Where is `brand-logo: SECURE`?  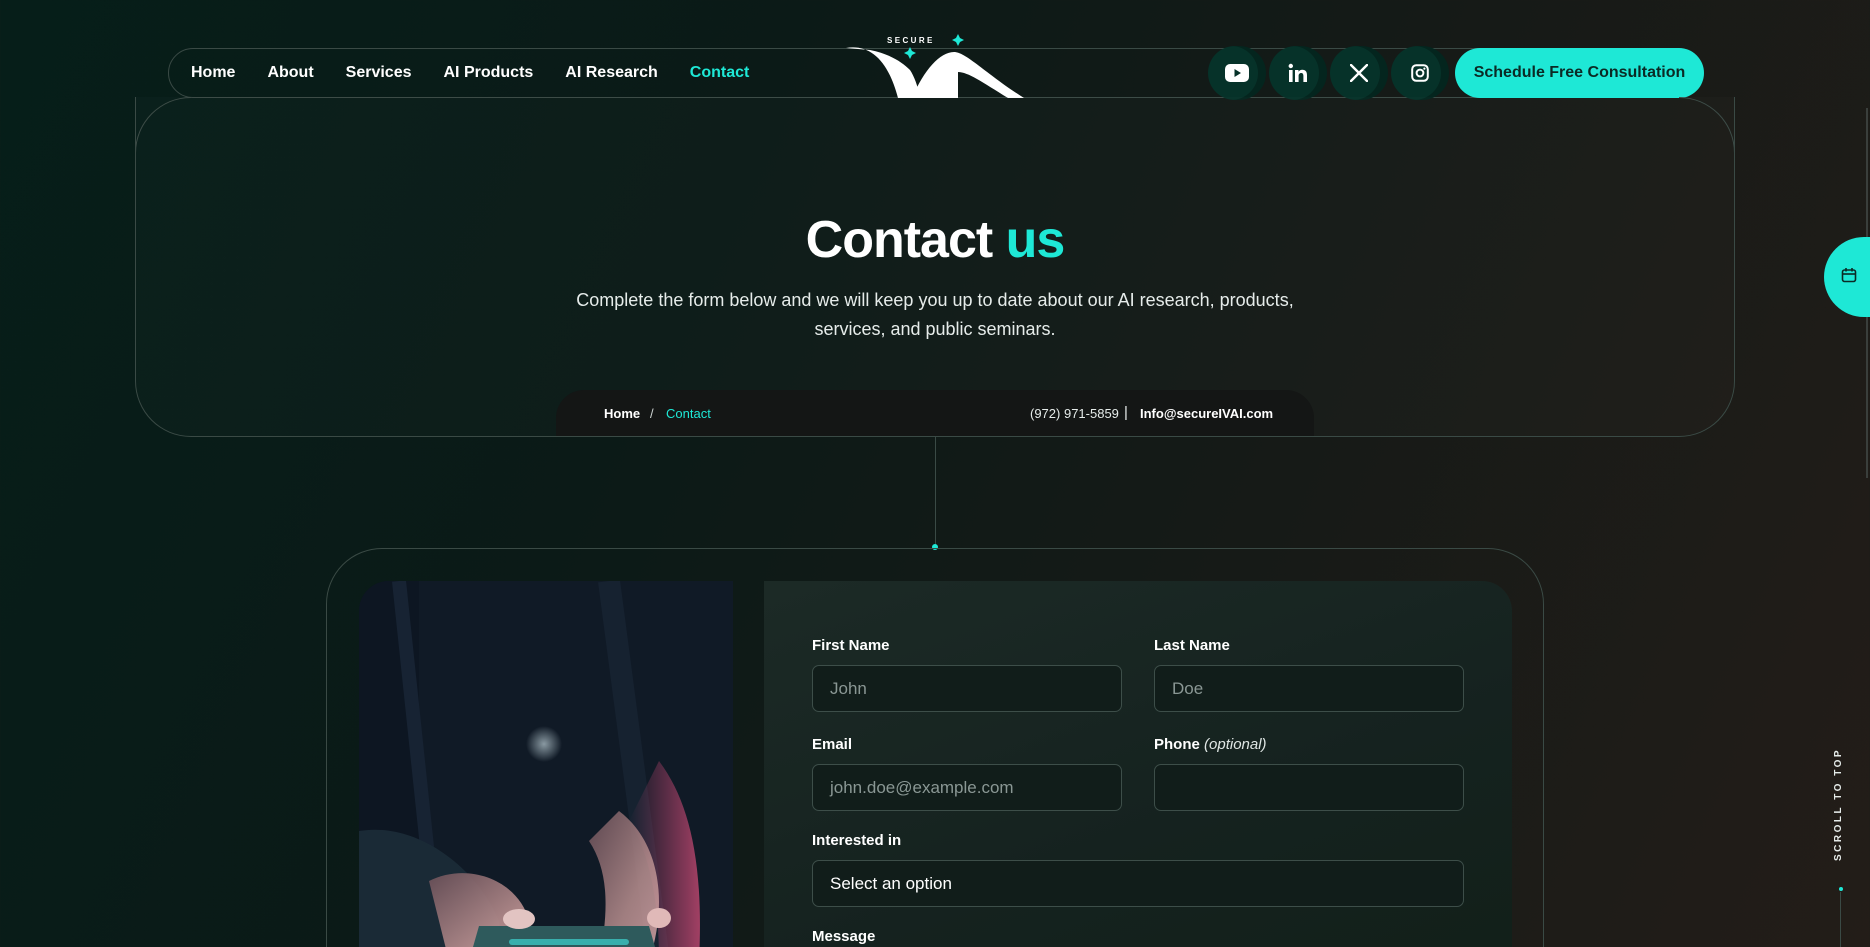
brand-logo: SECURE is located at coordinates (935, 64).